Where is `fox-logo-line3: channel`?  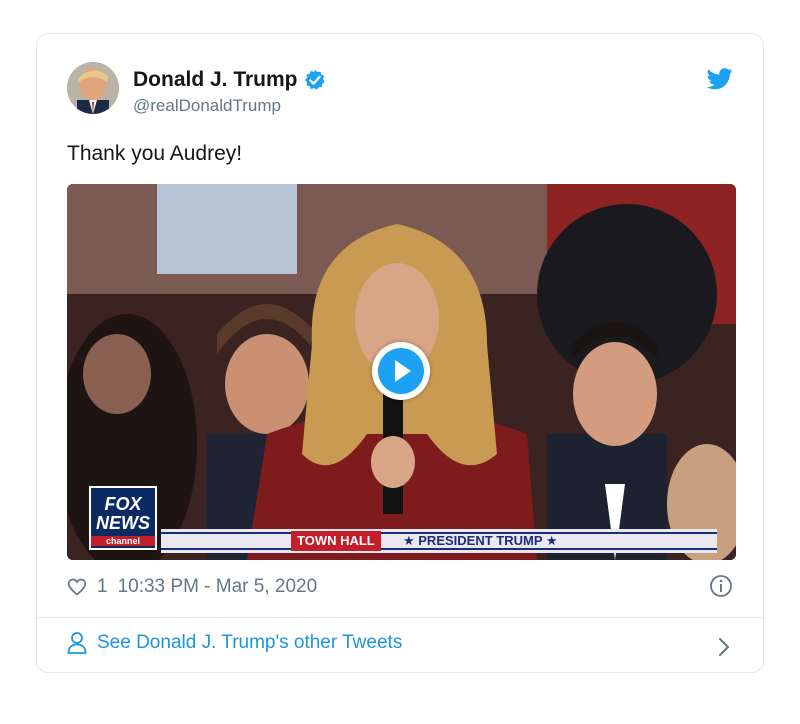 fox-logo-line3: channel is located at coordinates (123, 541).